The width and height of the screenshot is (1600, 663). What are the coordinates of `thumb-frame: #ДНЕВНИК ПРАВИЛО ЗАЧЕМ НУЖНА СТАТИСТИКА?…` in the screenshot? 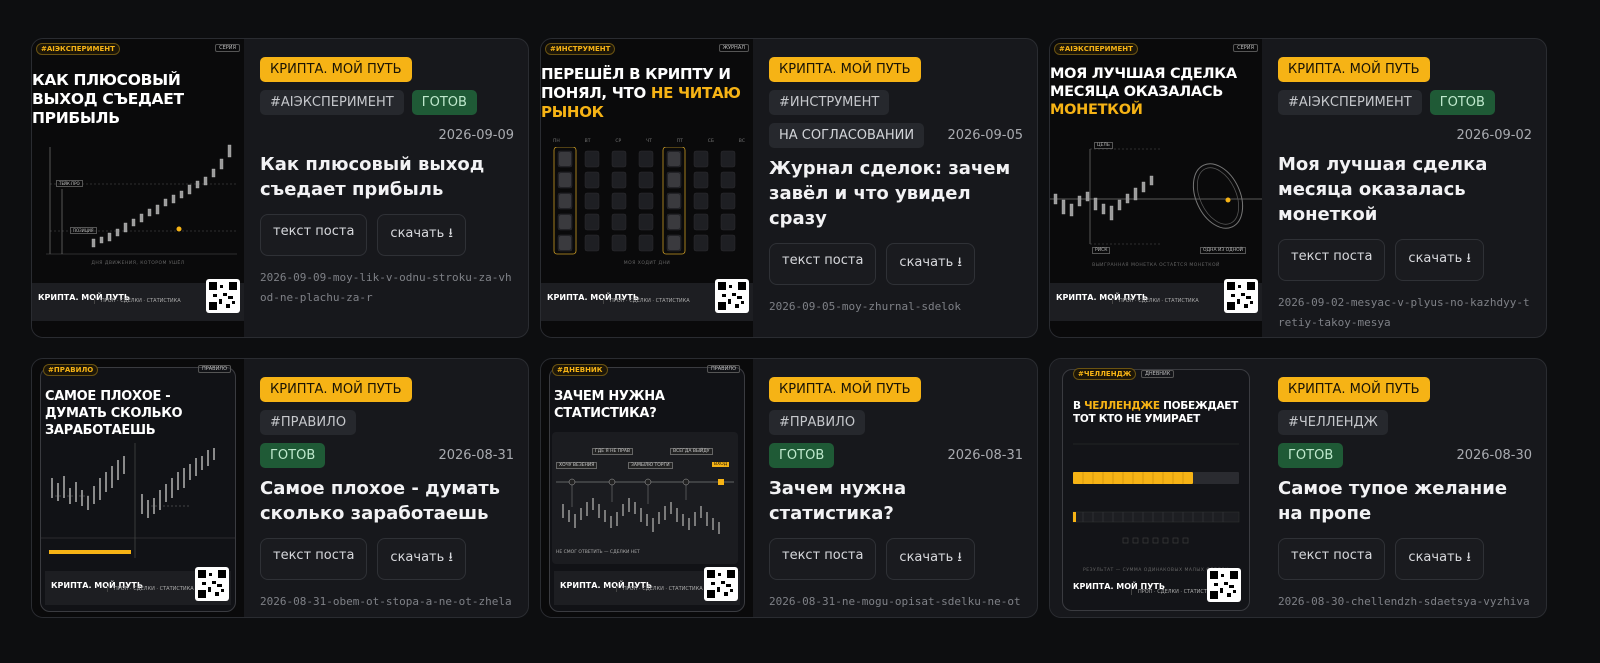 It's located at (647, 488).